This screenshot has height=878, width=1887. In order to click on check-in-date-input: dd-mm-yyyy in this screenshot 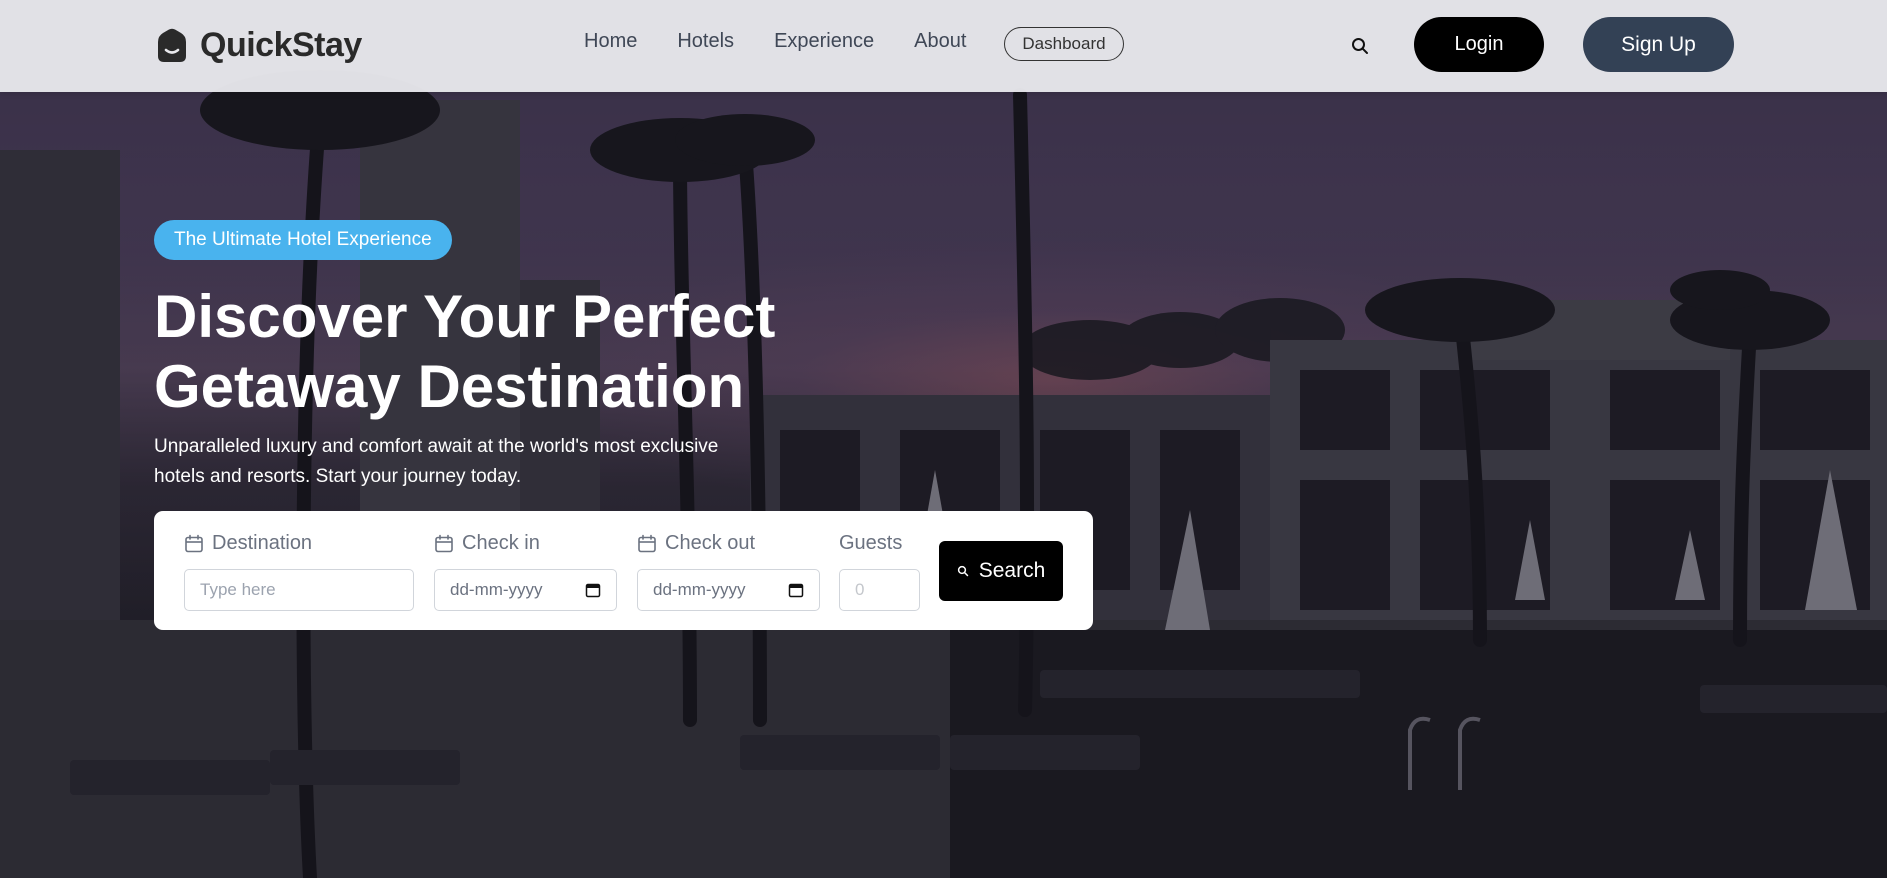, I will do `click(525, 590)`.